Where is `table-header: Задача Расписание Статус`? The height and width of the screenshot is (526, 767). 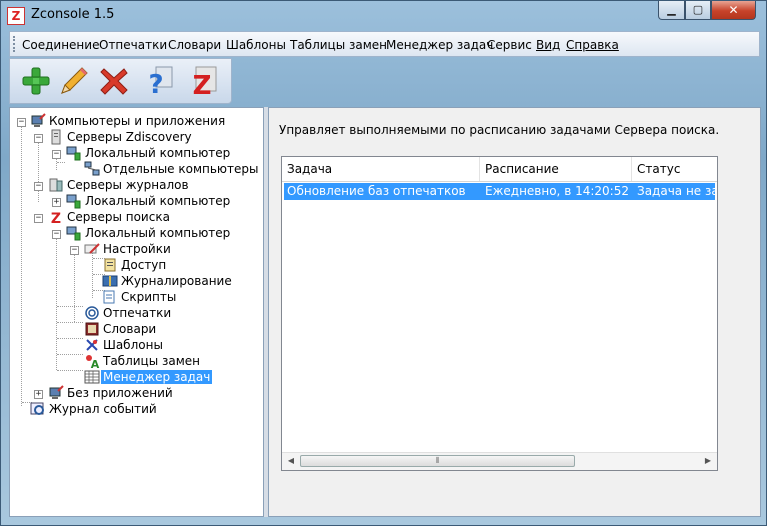 table-header: Задача Расписание Статус is located at coordinates (499, 169).